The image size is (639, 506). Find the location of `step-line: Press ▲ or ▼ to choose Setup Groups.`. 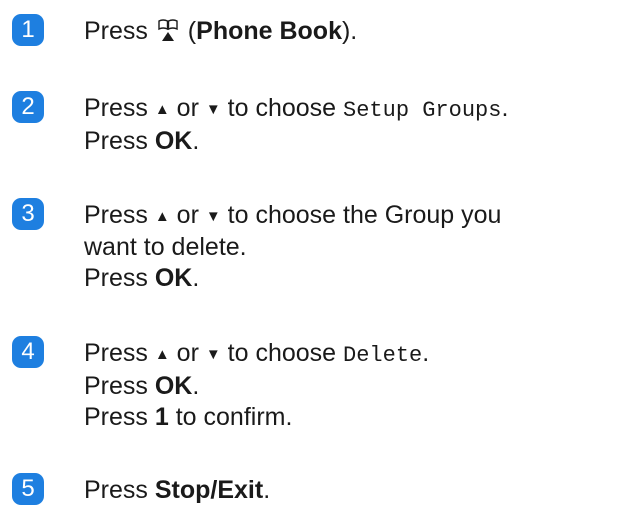

step-line: Press ▲ or ▼ to choose Setup Groups. is located at coordinates (296, 109).